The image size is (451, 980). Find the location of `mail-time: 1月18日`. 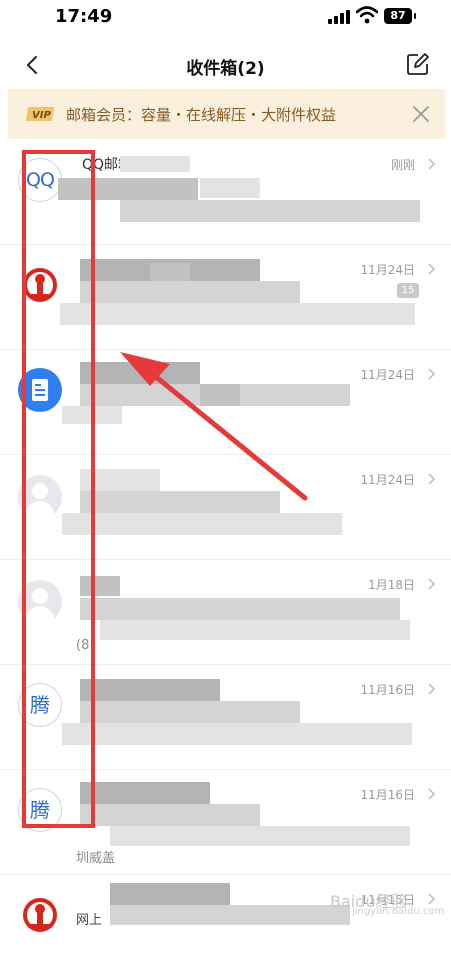

mail-time: 1月18日 is located at coordinates (391, 585).